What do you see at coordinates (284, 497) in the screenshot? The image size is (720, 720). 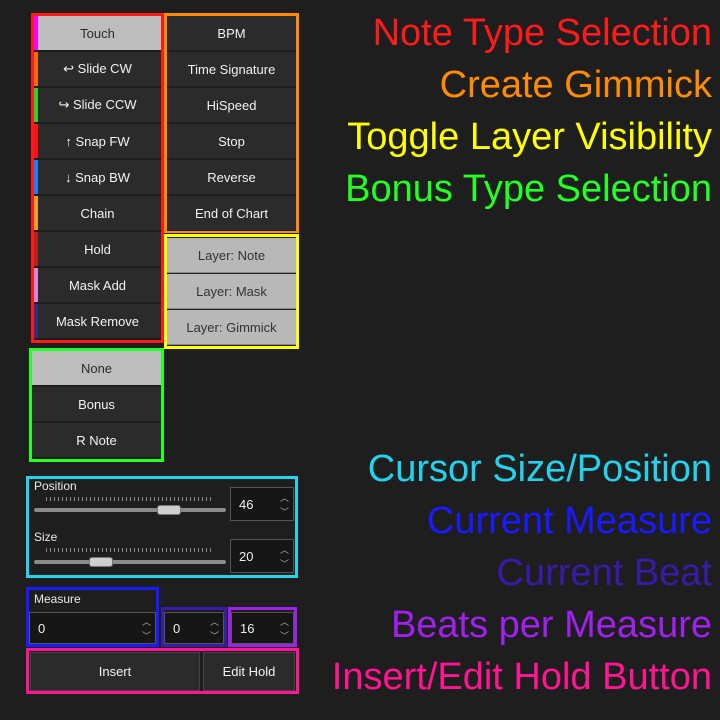 I see `position-up-icon: ︿` at bounding box center [284, 497].